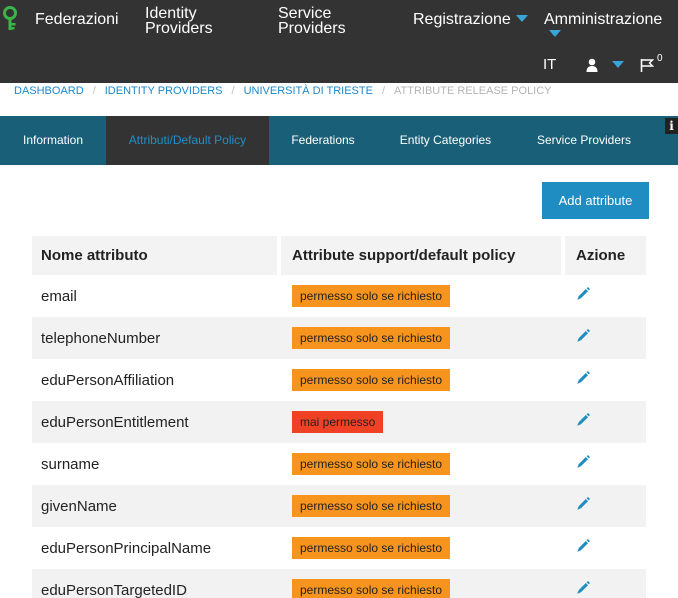 The height and width of the screenshot is (598, 678). What do you see at coordinates (187, 140) in the screenshot?
I see `tab-attributi-default-policy: Attributi/Default Policy` at bounding box center [187, 140].